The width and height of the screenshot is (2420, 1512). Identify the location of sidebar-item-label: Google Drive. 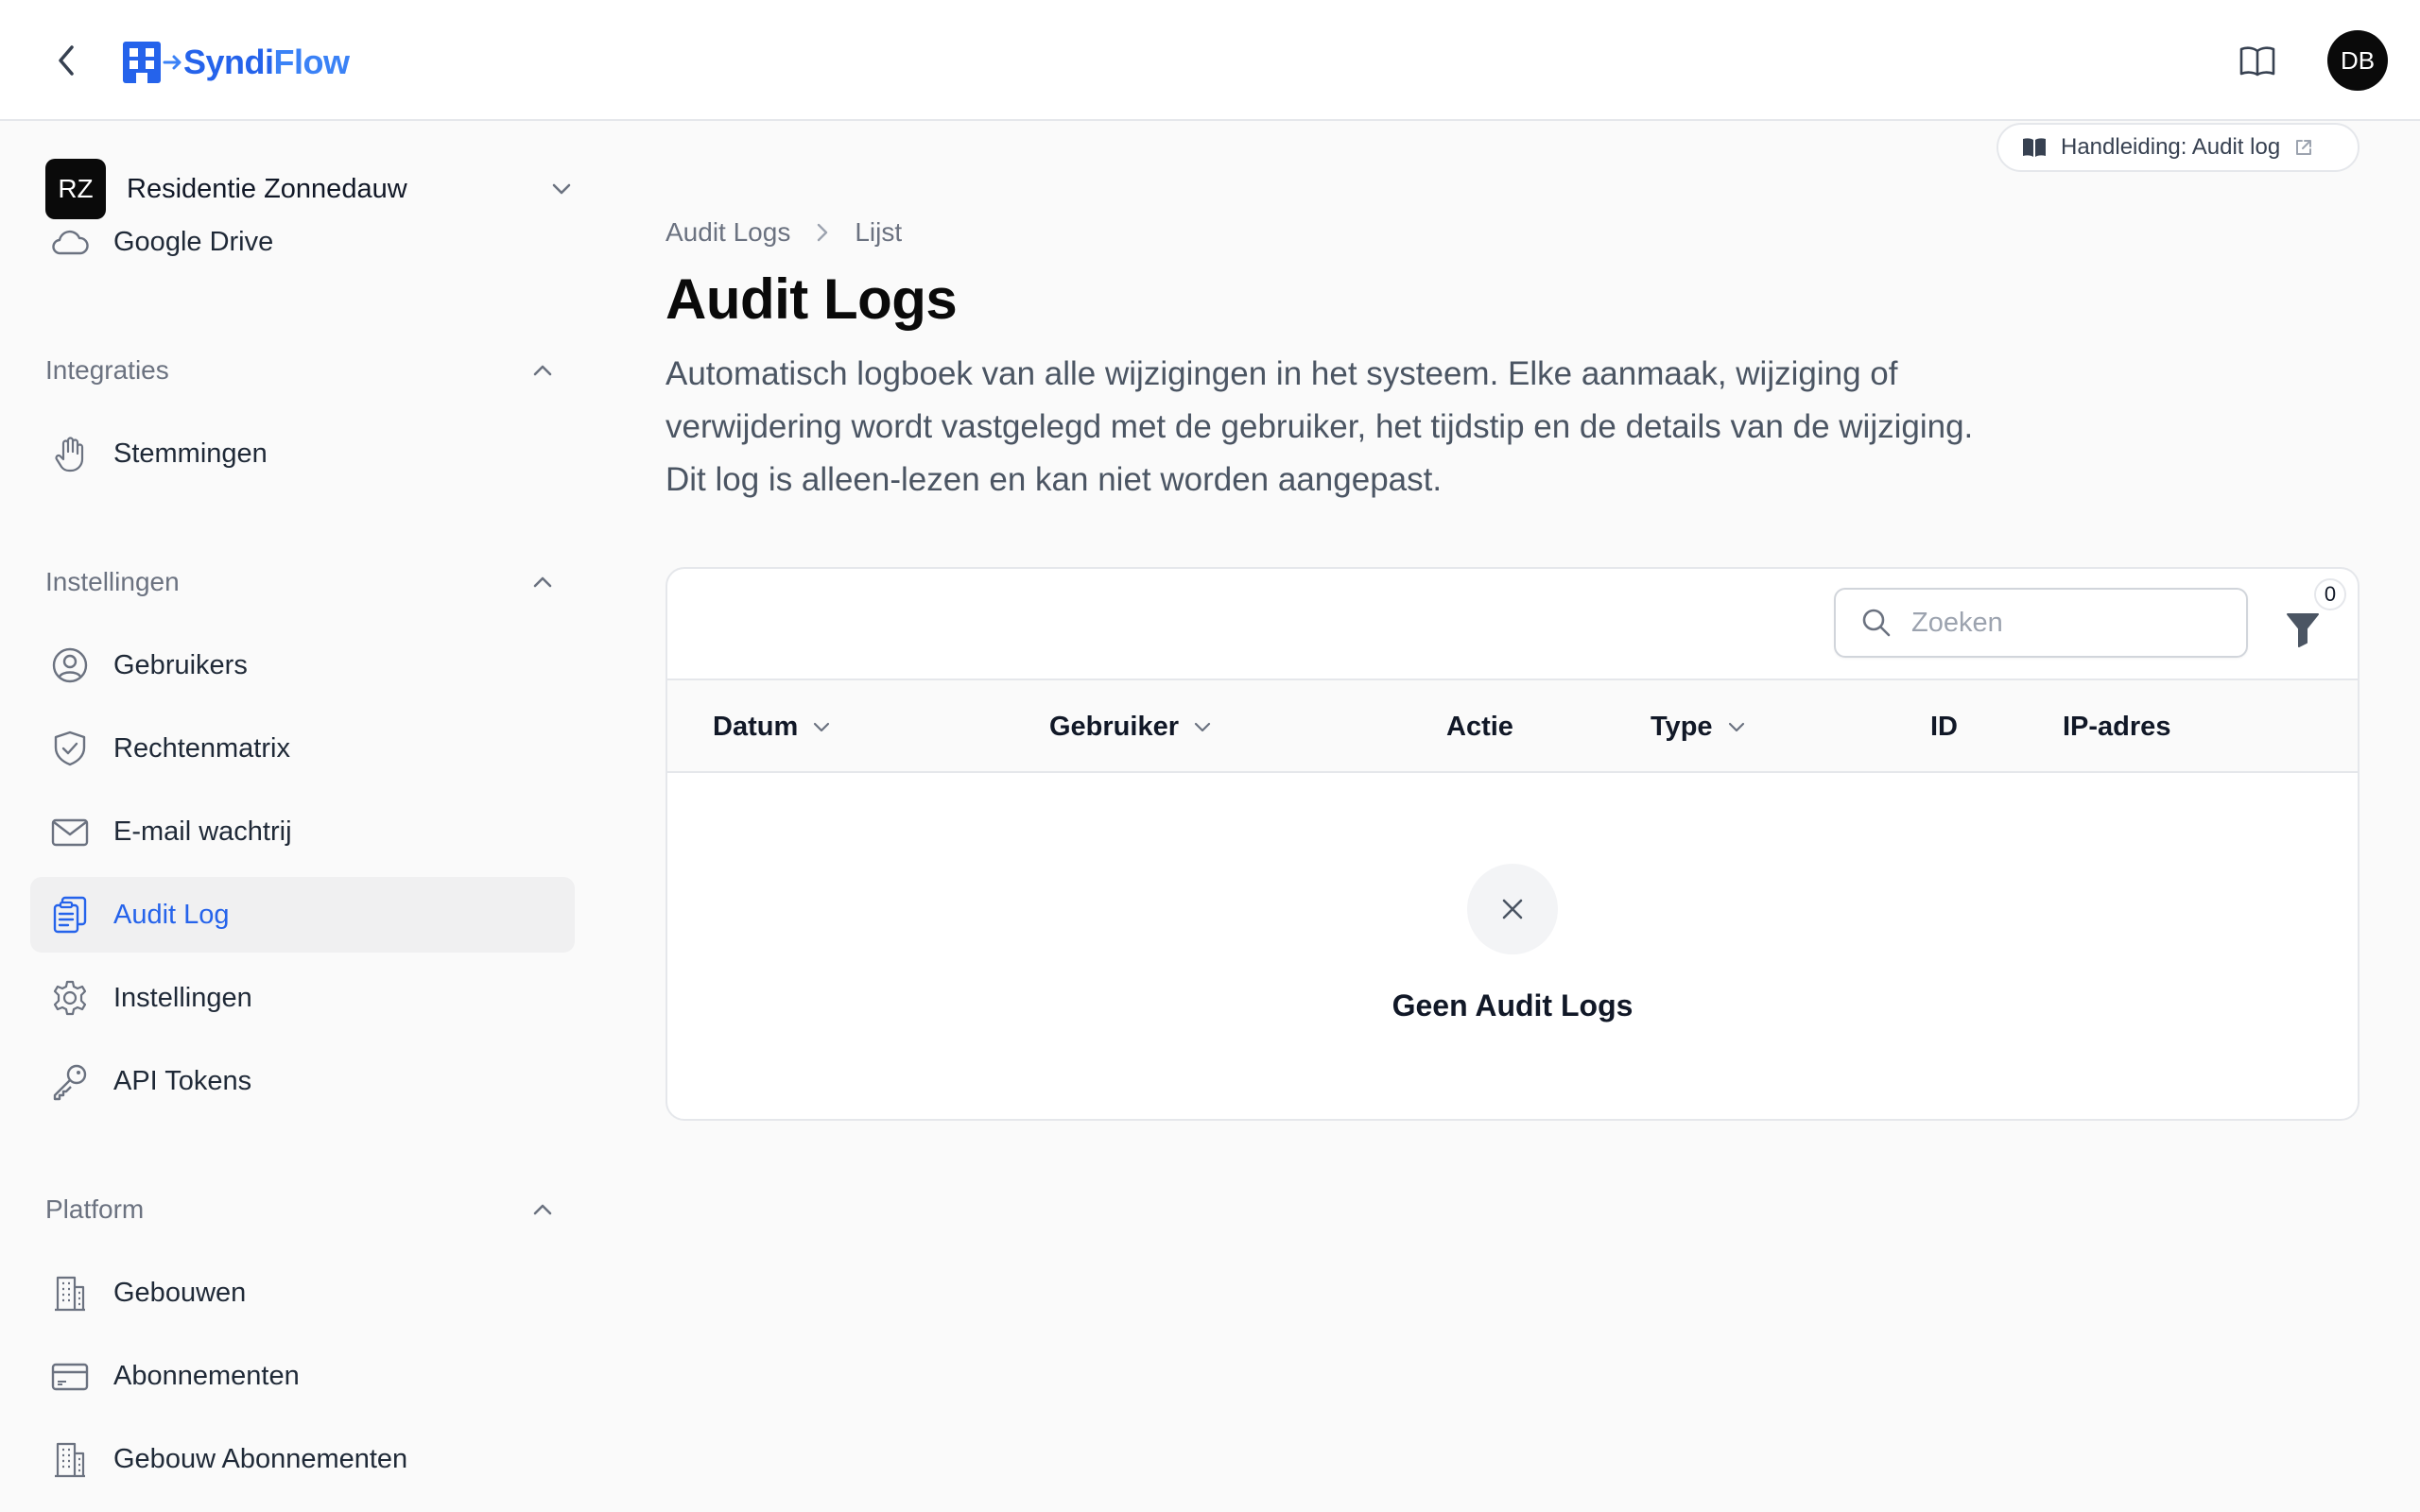
(193, 241).